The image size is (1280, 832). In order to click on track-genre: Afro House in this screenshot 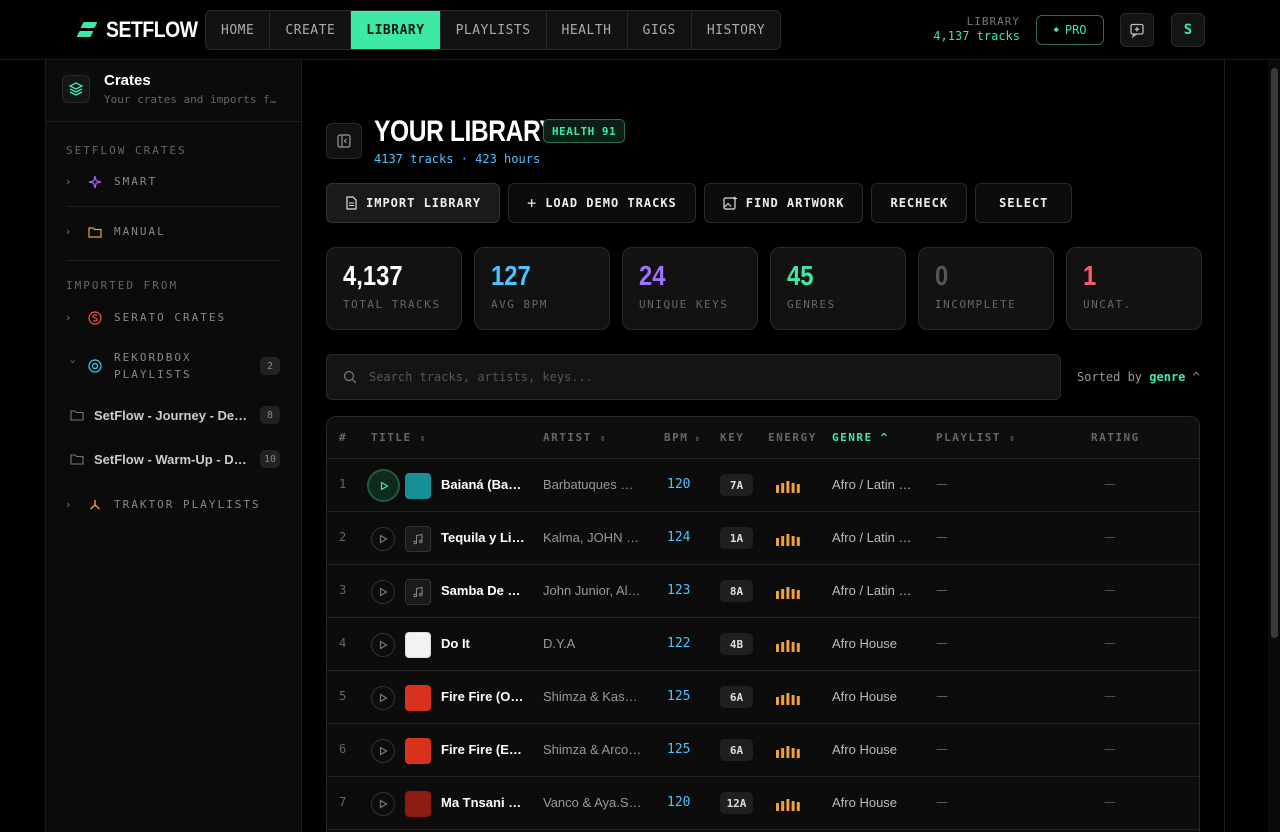, I will do `click(865, 802)`.